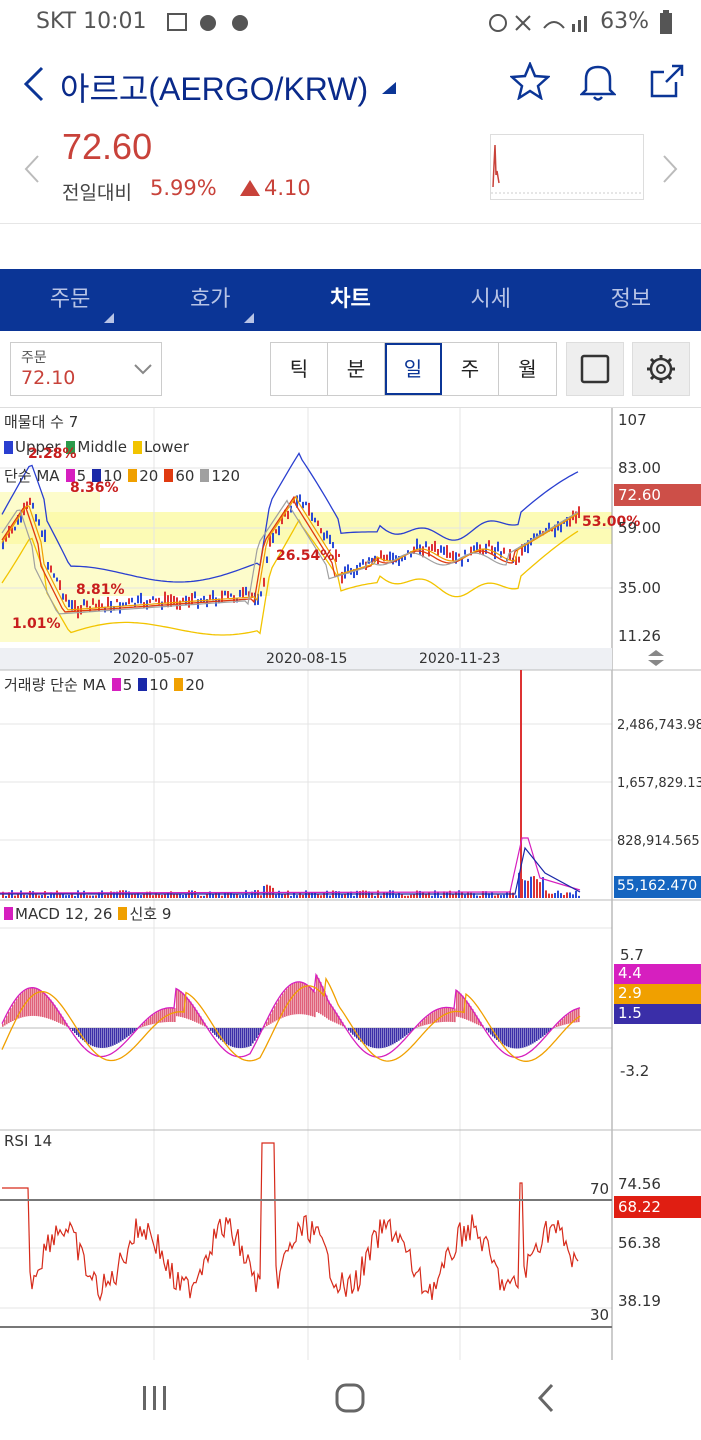  What do you see at coordinates (299, 369) in the screenshot?
I see `period-tick: 틱` at bounding box center [299, 369].